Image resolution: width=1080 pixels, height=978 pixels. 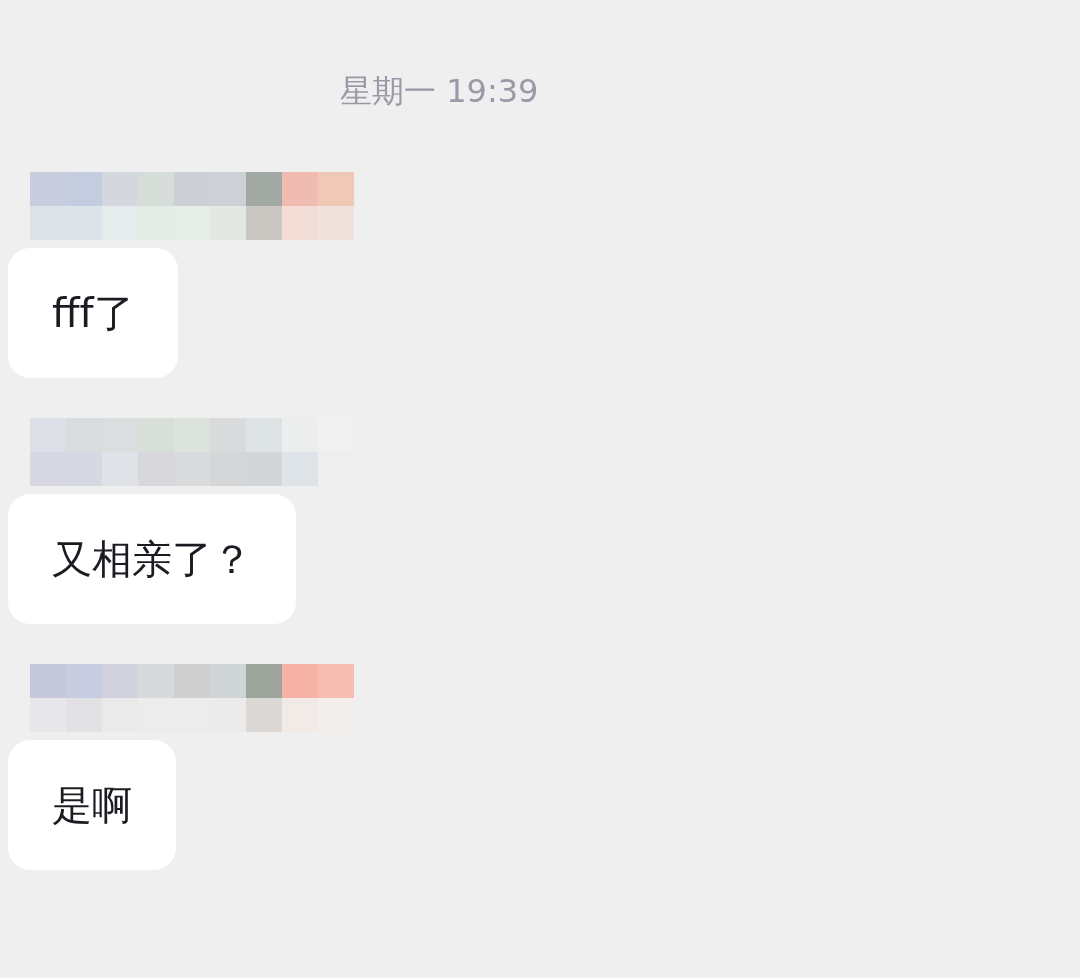 What do you see at coordinates (439, 91) in the screenshot?
I see `timestamp: 星期一 19:39` at bounding box center [439, 91].